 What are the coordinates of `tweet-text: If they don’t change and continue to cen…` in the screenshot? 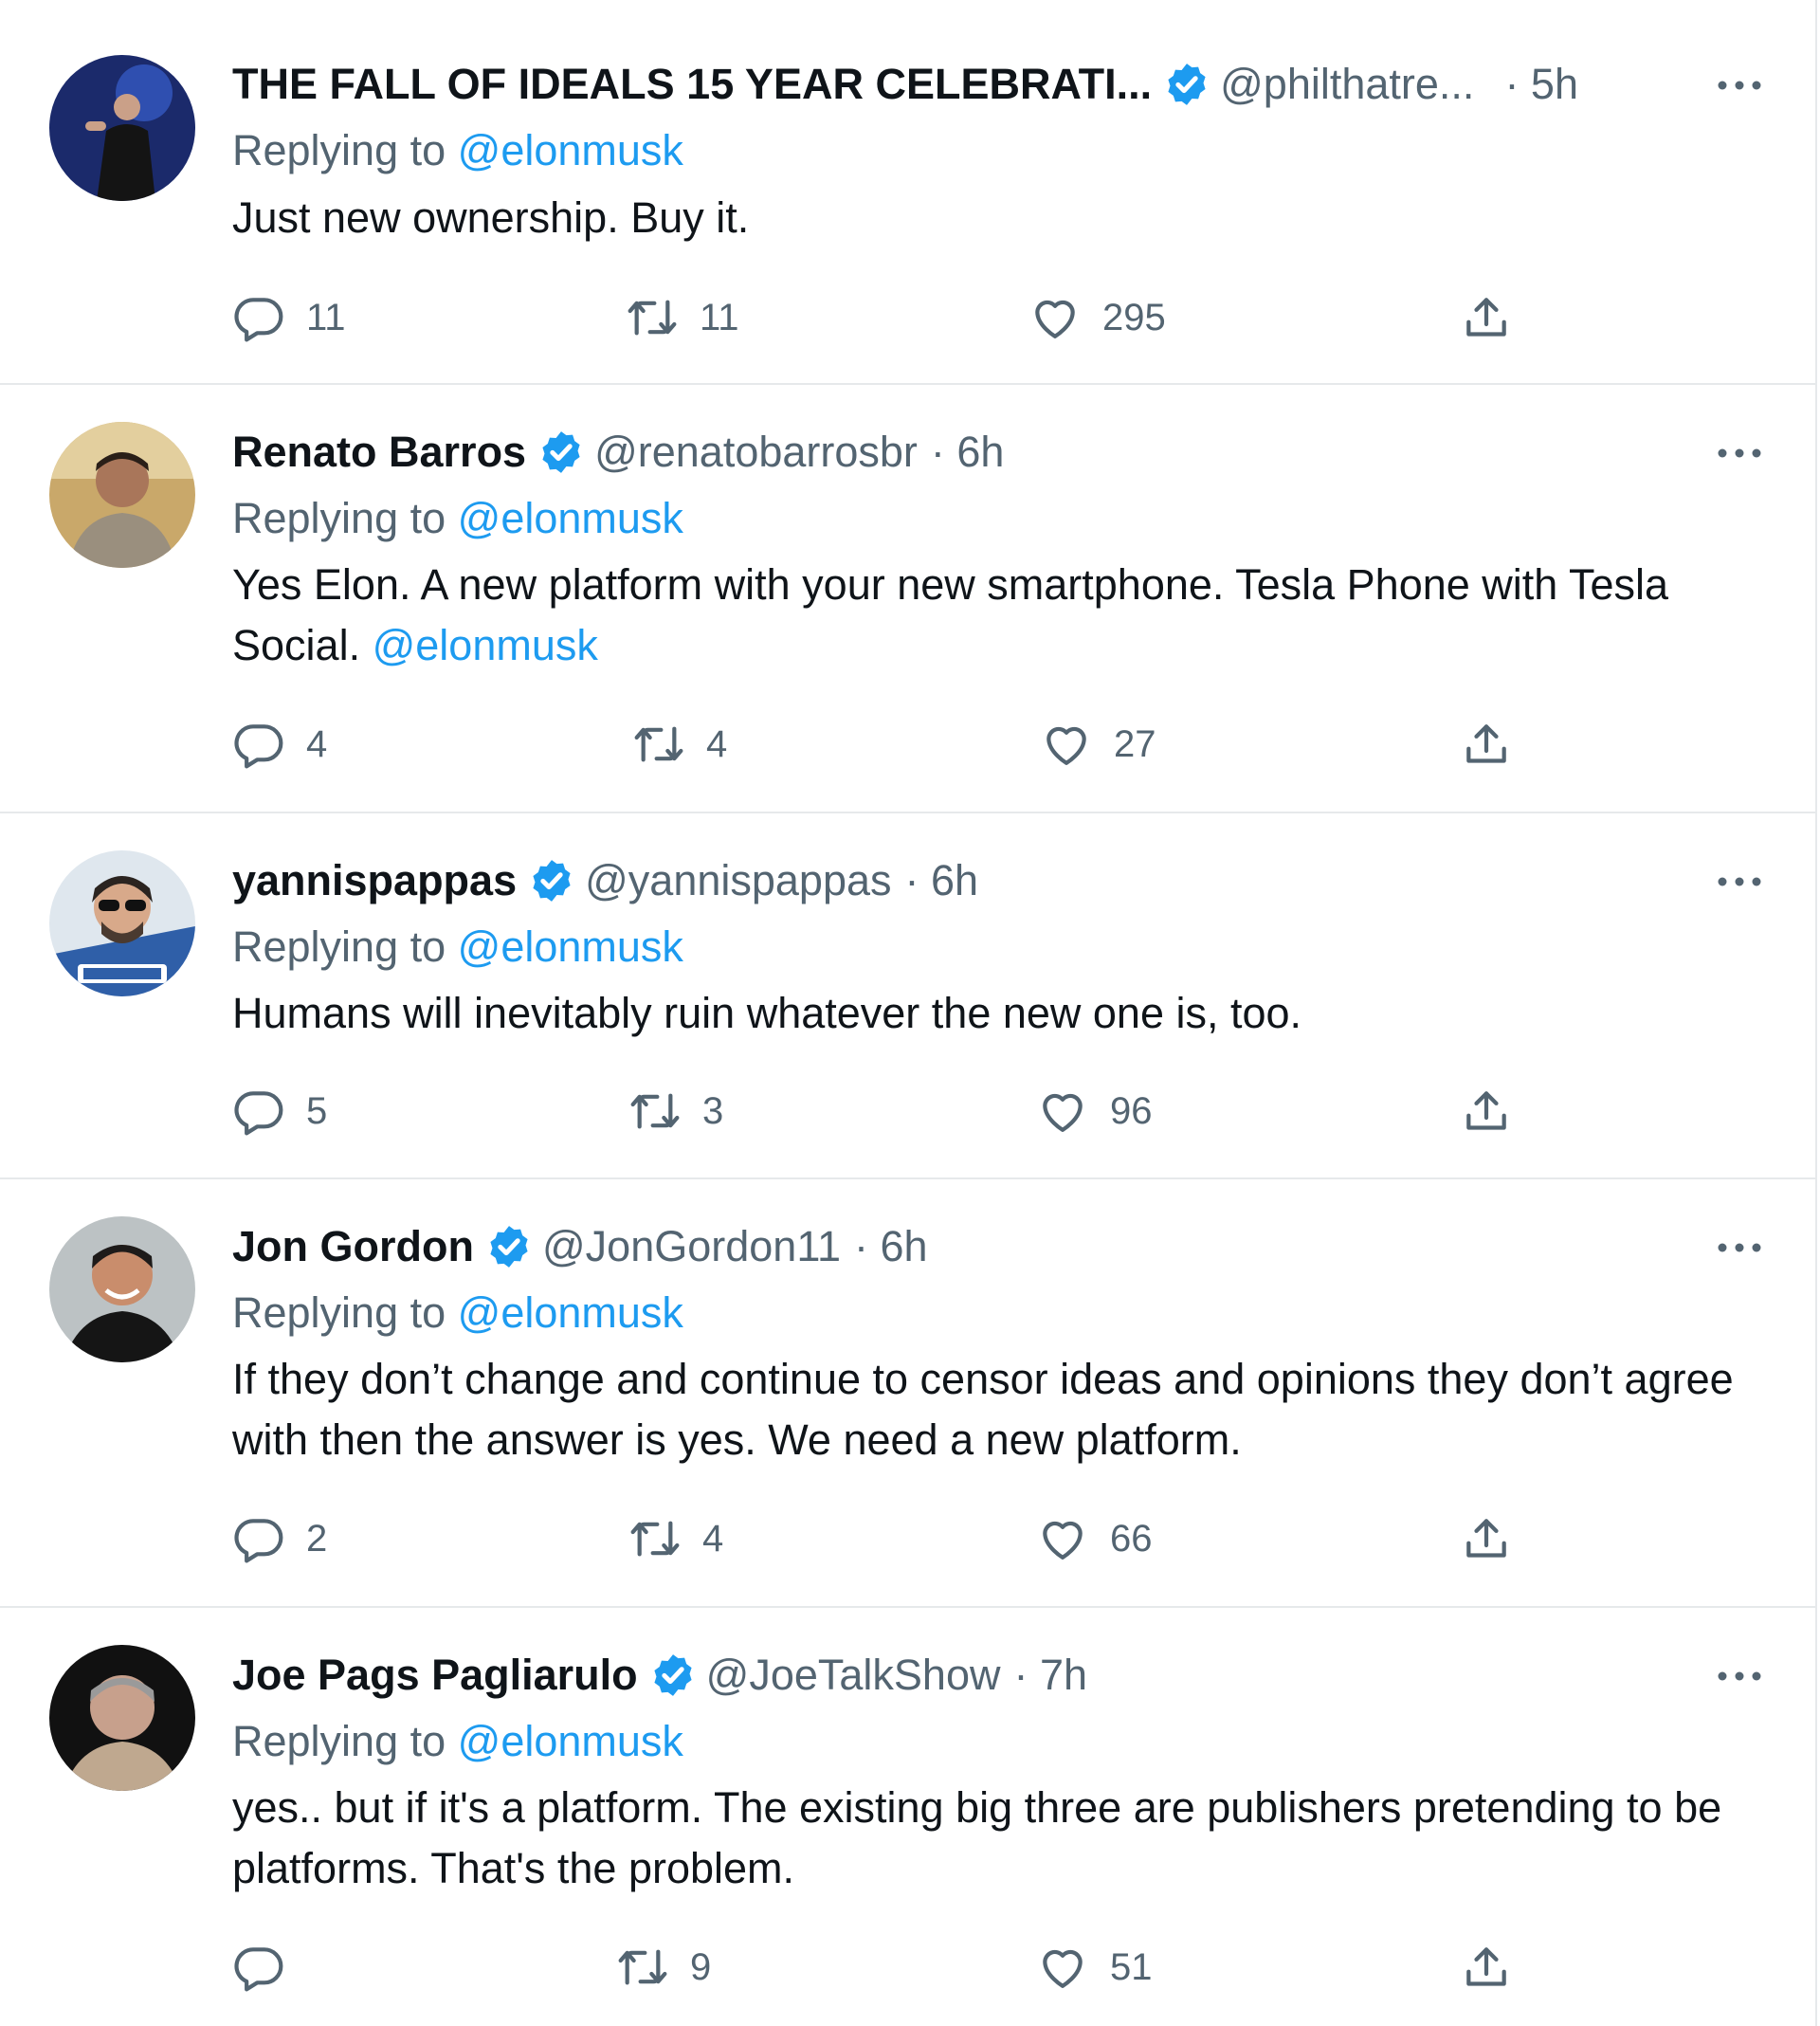 It's located at (983, 1409).